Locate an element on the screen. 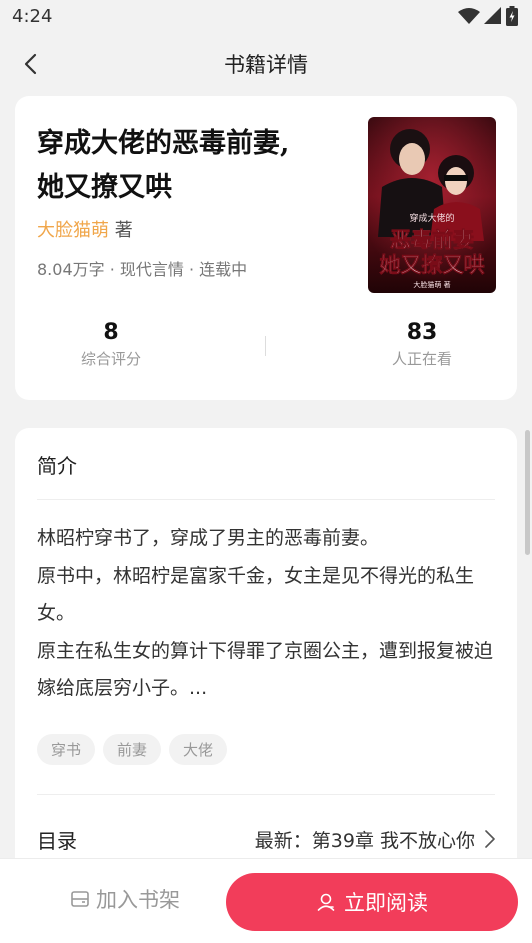 The image size is (532, 943). status-time: 4:24 is located at coordinates (32, 16).